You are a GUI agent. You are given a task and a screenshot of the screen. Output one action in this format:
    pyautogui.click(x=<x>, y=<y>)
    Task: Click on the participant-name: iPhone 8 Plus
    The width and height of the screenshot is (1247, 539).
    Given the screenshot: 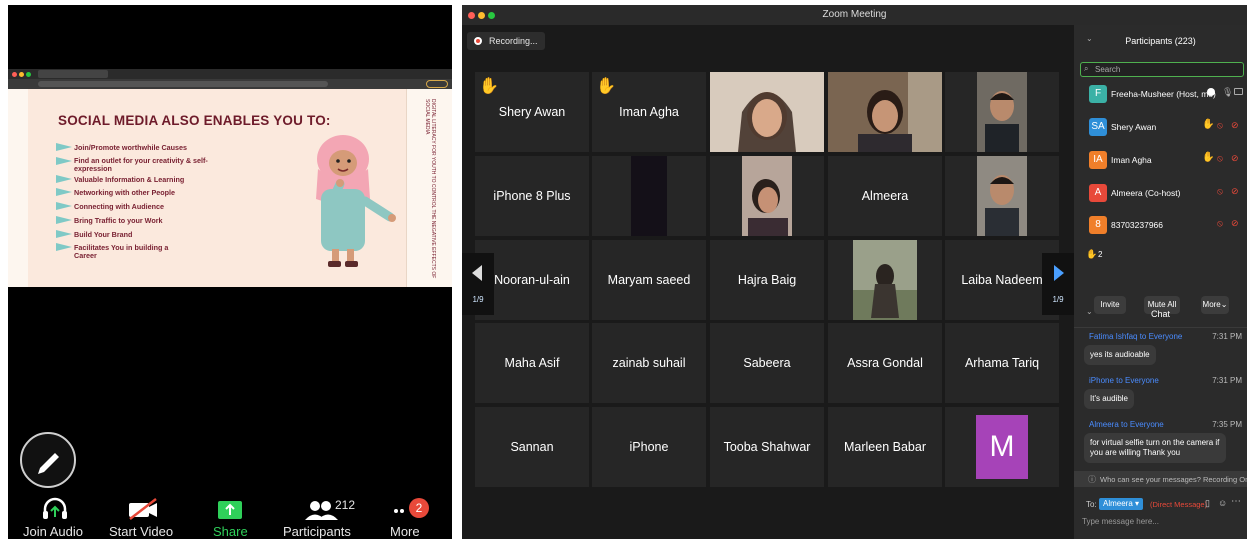 What is the action you would take?
    pyautogui.click(x=532, y=196)
    